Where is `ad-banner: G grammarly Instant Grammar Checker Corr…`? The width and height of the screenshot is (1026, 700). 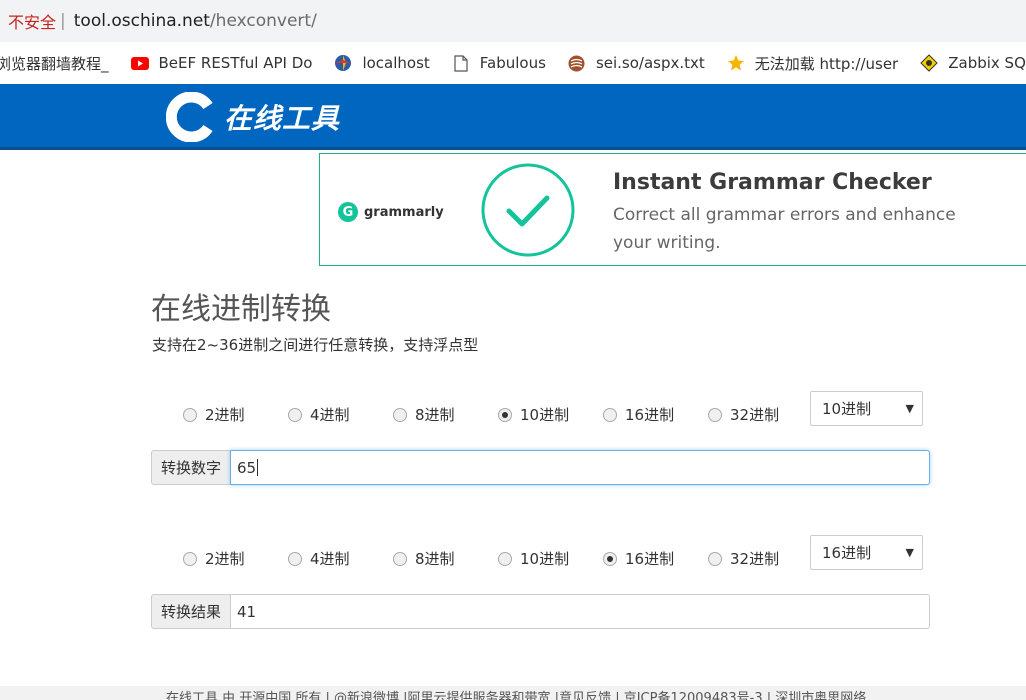 ad-banner: G grammarly Instant Grammar Checker Corr… is located at coordinates (672, 209).